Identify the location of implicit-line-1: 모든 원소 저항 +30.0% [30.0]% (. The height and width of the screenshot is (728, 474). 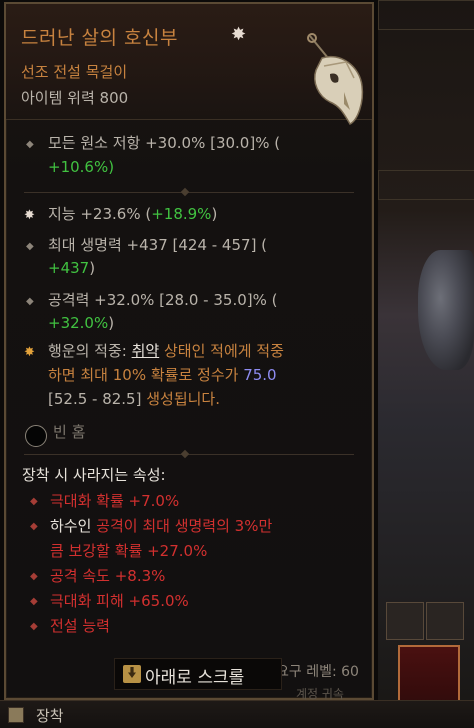
(164, 143).